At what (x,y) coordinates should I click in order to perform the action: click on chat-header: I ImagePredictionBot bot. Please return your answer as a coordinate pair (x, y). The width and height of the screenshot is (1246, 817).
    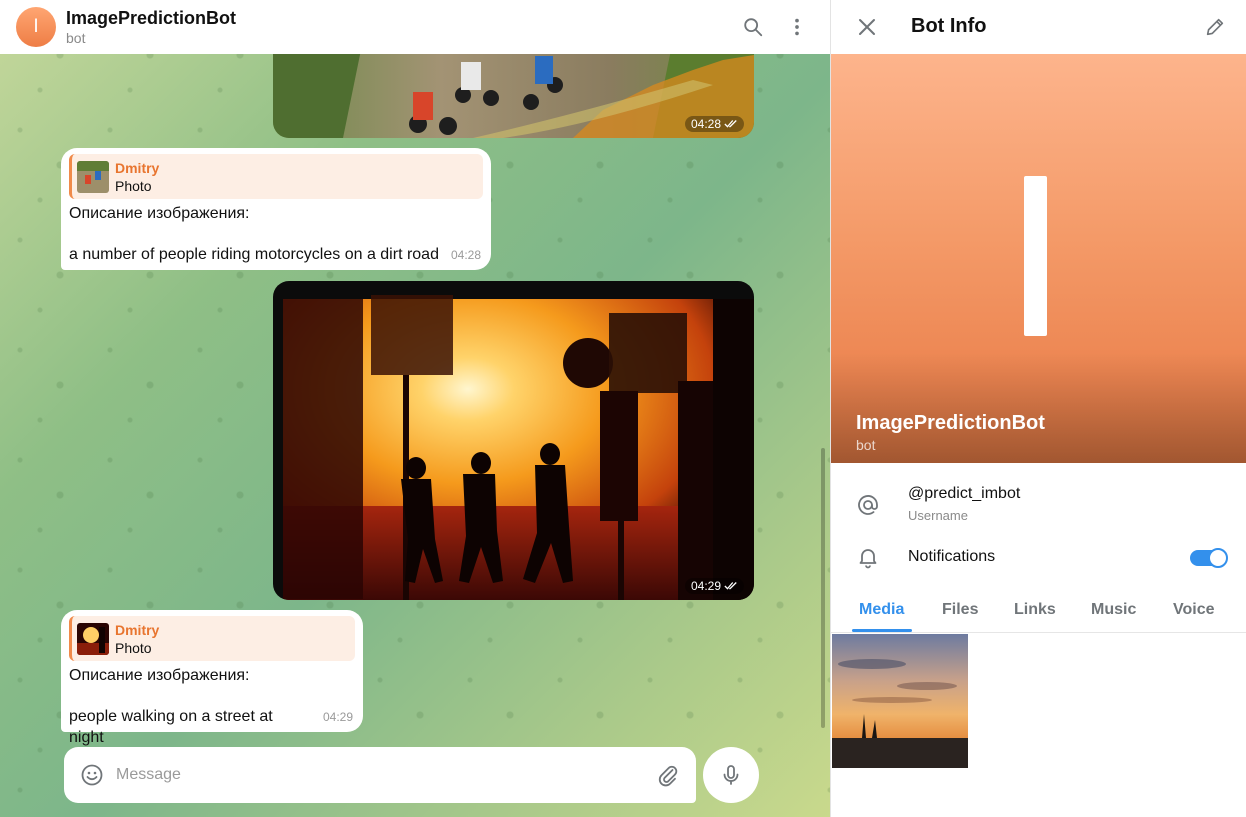
    Looking at the image, I should click on (415, 27).